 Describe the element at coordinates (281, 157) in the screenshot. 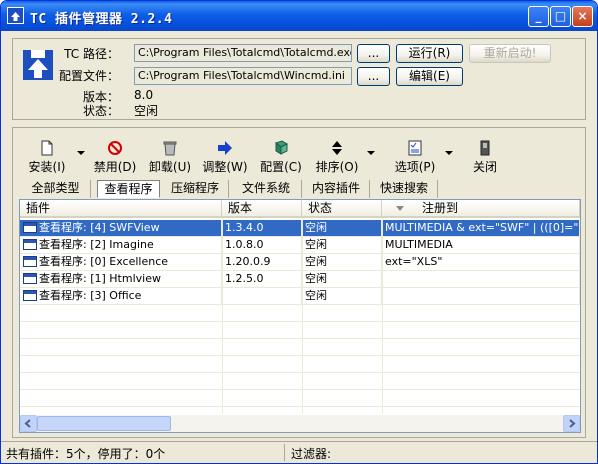

I see `configure-button: 配置(C)` at that location.